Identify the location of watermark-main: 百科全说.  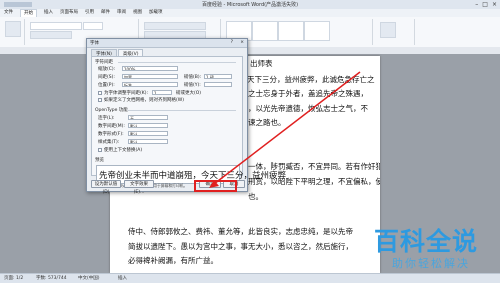
(426, 241).